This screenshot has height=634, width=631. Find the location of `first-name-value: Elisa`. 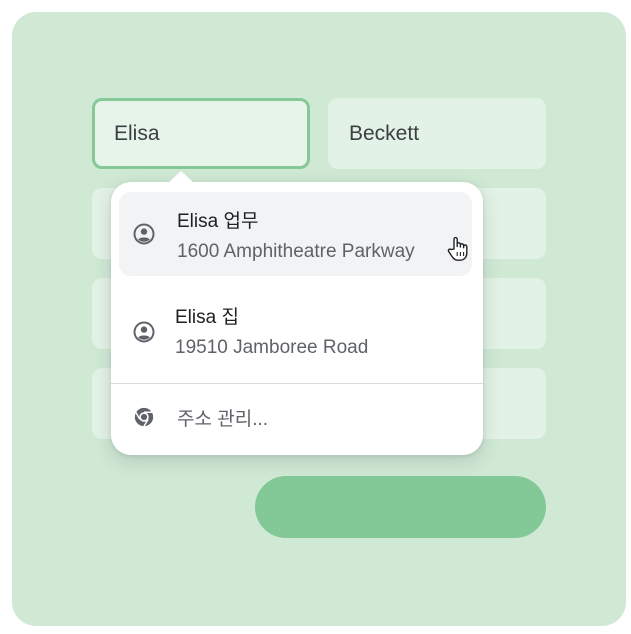

first-name-value: Elisa is located at coordinates (137, 133).